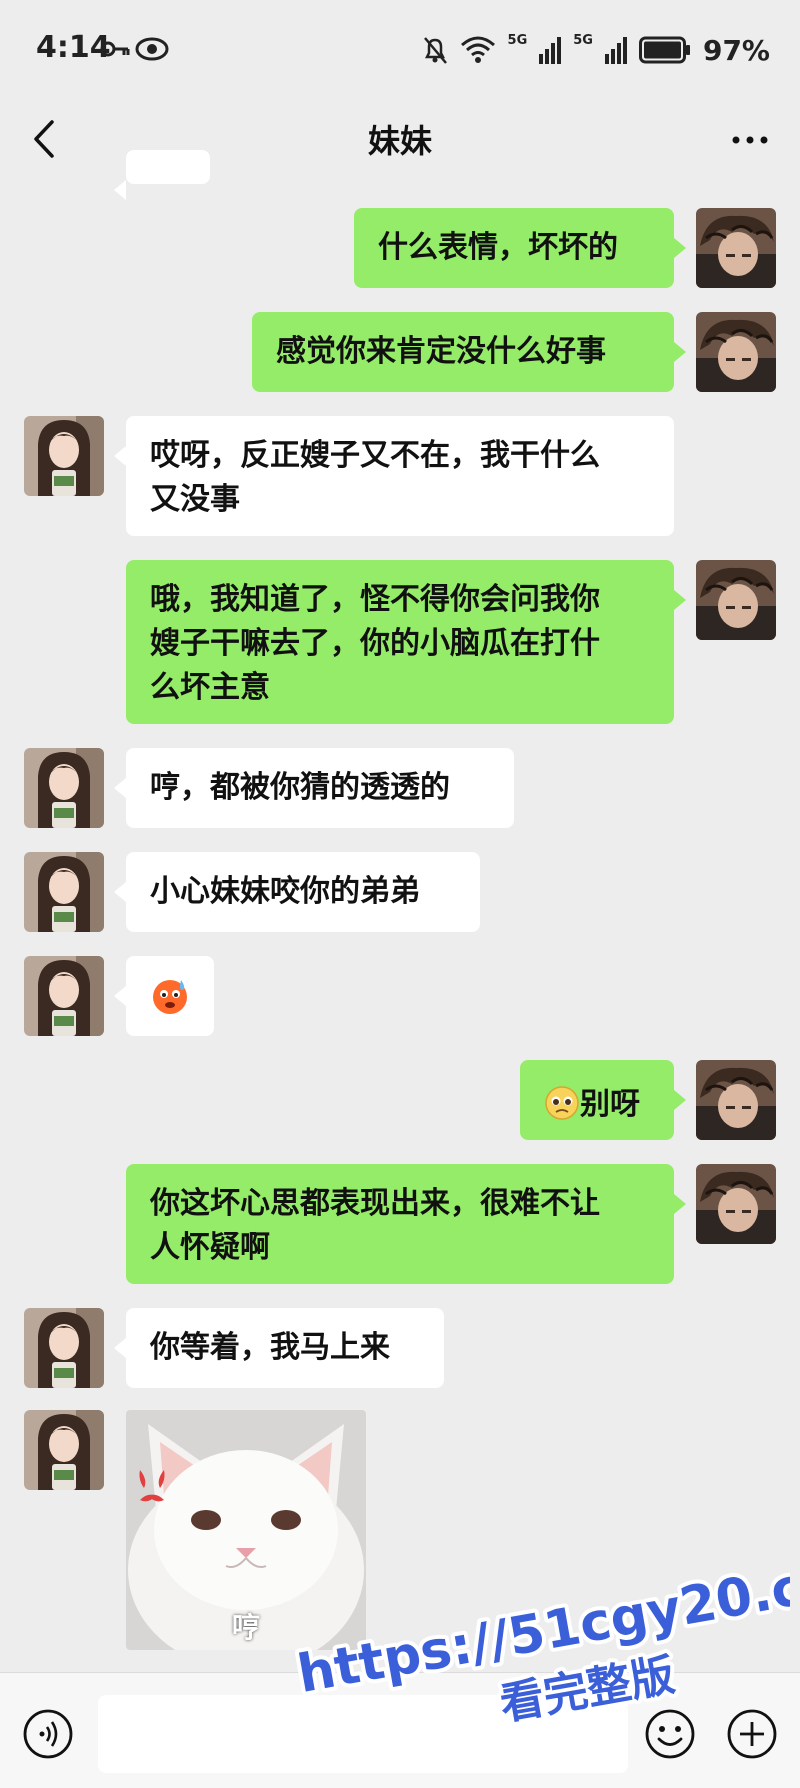 The width and height of the screenshot is (800, 1788). What do you see at coordinates (170, 997) in the screenshot?
I see `anxious-sweat-face-icon` at bounding box center [170, 997].